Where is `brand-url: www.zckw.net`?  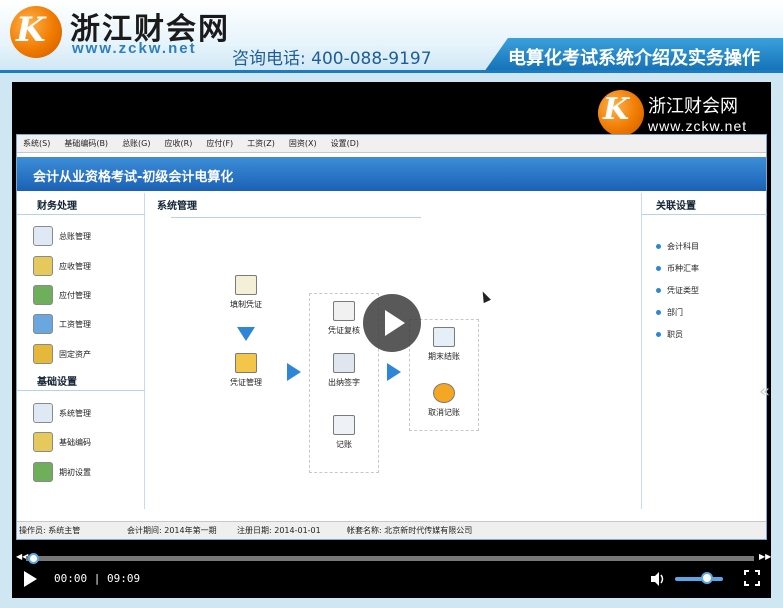
brand-url: www.zckw.net is located at coordinates (134, 48).